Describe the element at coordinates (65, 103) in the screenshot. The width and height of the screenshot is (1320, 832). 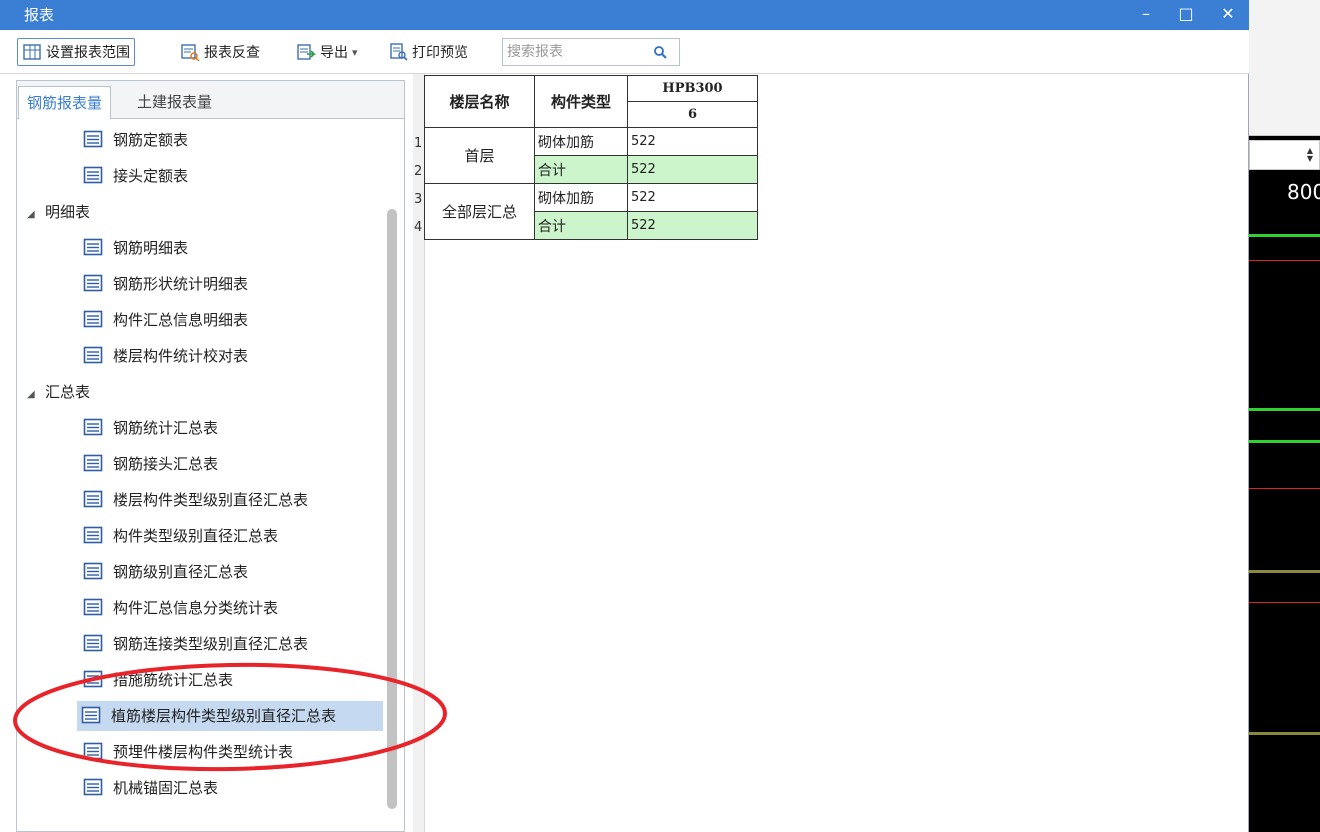
I see `tab-rebar-report: 钢筋报表量` at that location.